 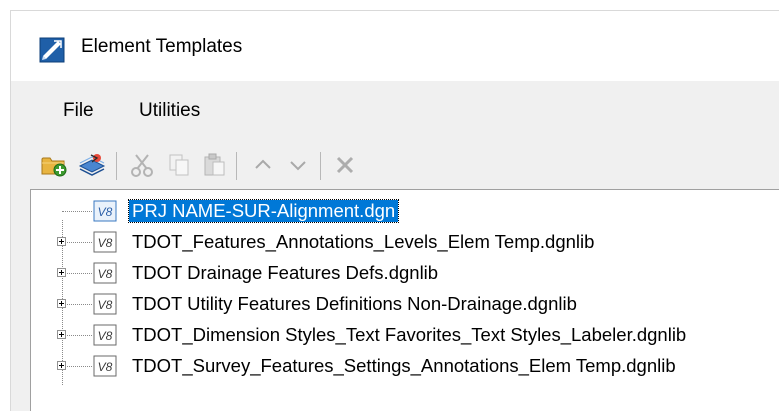 I want to click on cut-icon, so click(x=142, y=165).